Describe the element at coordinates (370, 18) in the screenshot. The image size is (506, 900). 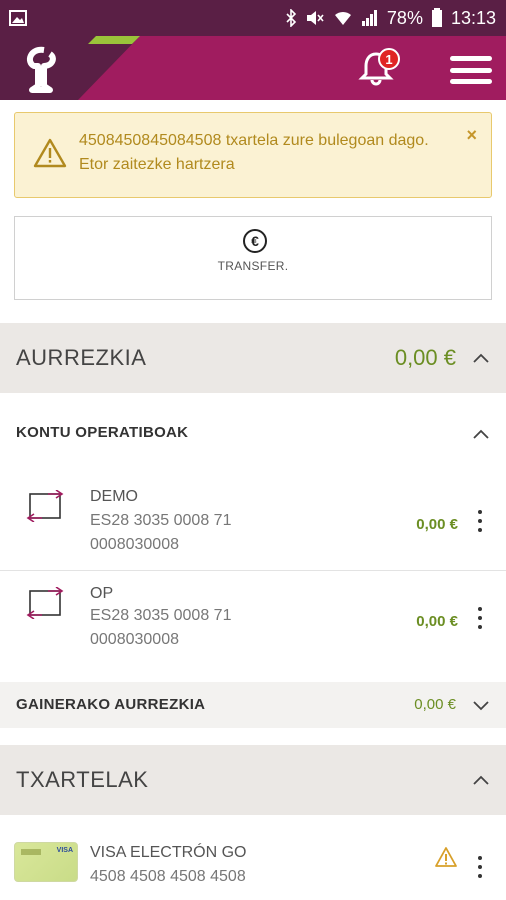
I see `signal-icon` at that location.